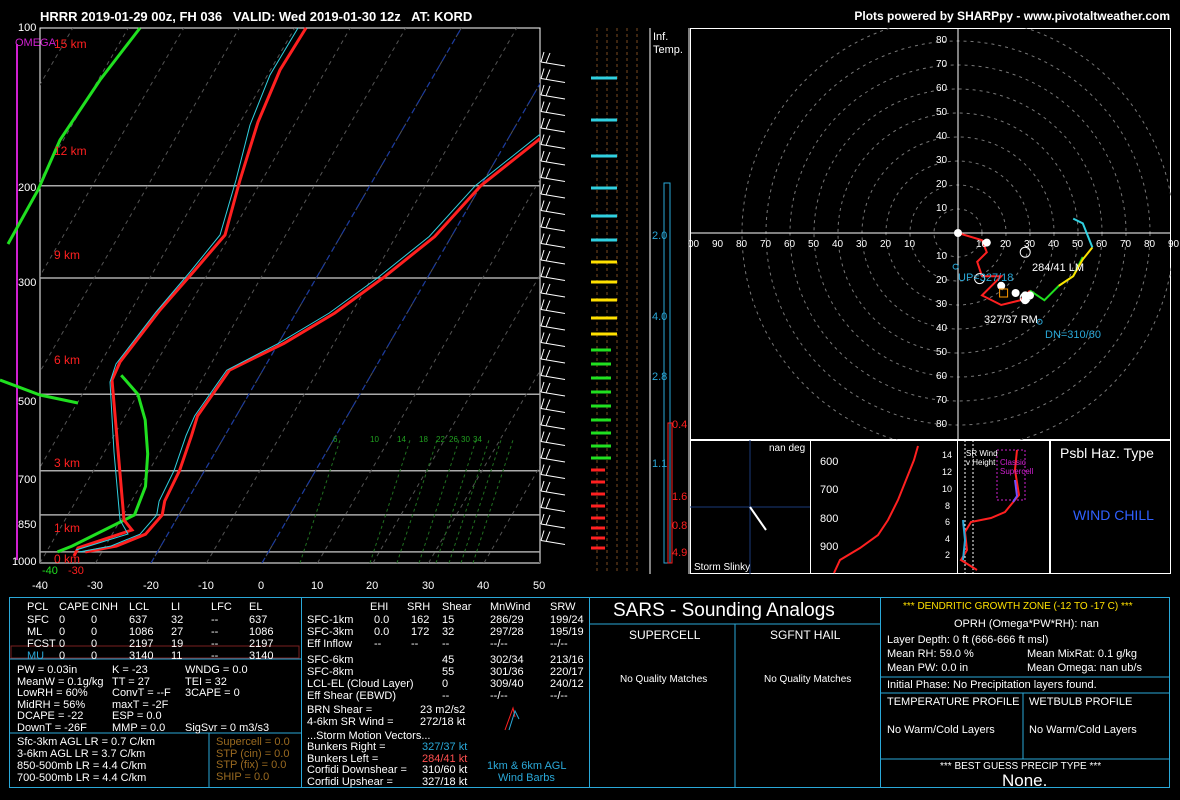 This screenshot has height=800, width=1180. Describe the element at coordinates (680, 497) in the screenshot. I see `inf-val: 1.6` at that location.